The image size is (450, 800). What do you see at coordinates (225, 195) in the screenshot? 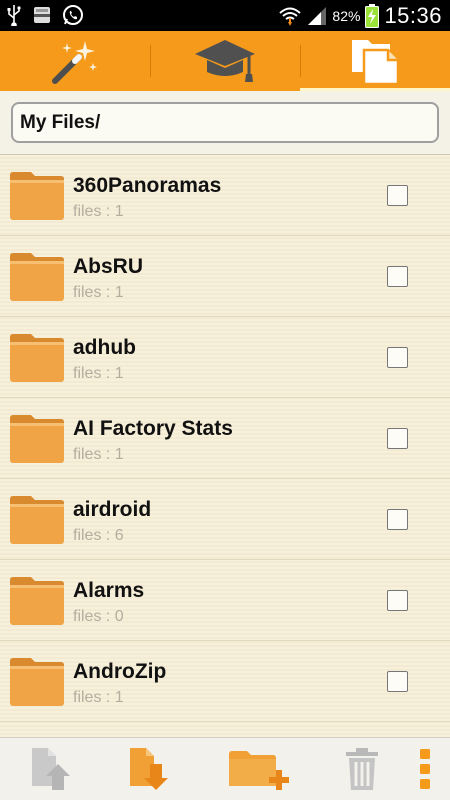
I see `list-item: 360Panoramas files : 1` at bounding box center [225, 195].